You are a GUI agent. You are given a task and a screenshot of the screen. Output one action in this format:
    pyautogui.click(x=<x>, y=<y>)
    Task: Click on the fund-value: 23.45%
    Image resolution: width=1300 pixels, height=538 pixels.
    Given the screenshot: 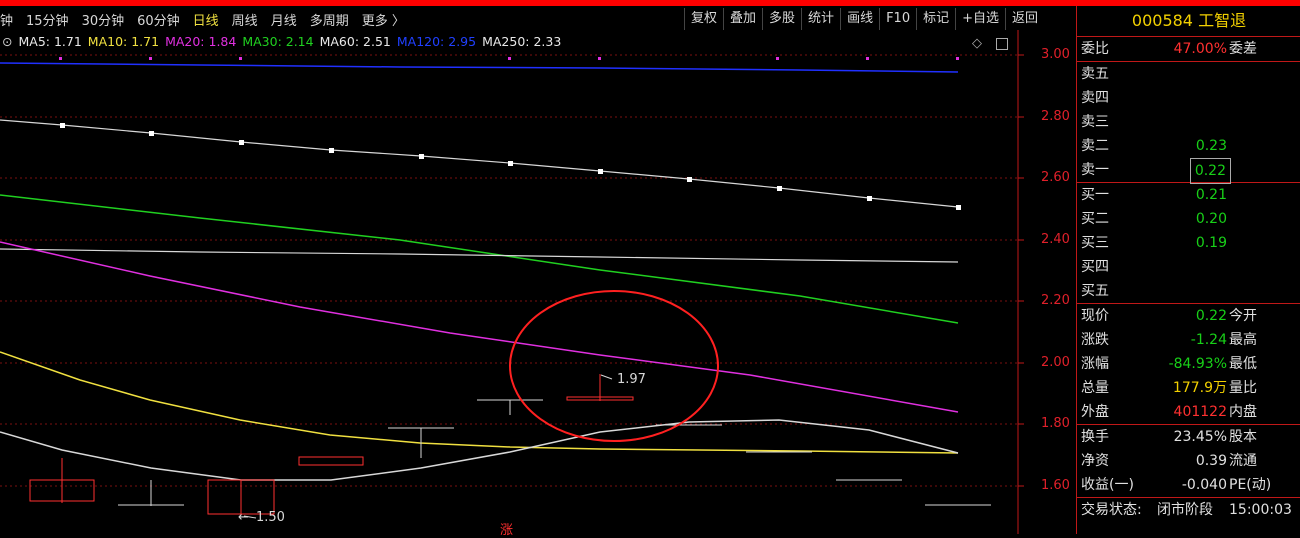 What is the action you would take?
    pyautogui.click(x=1200, y=437)
    